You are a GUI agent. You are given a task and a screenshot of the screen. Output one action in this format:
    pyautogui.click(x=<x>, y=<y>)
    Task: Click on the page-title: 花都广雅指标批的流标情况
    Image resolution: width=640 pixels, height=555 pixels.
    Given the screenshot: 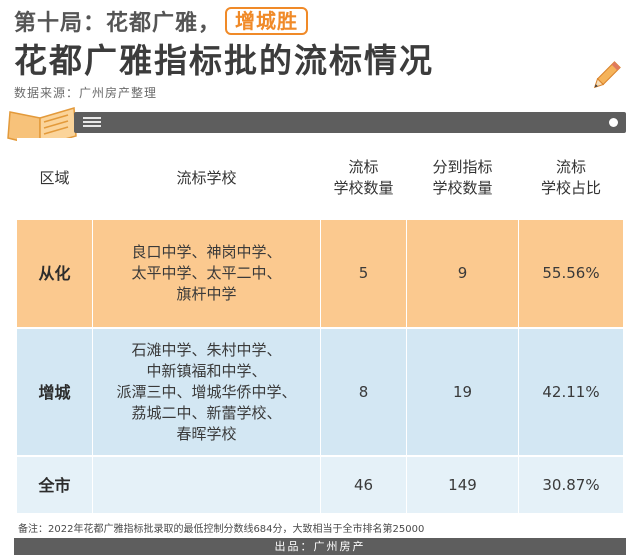 What is the action you would take?
    pyautogui.click(x=224, y=60)
    